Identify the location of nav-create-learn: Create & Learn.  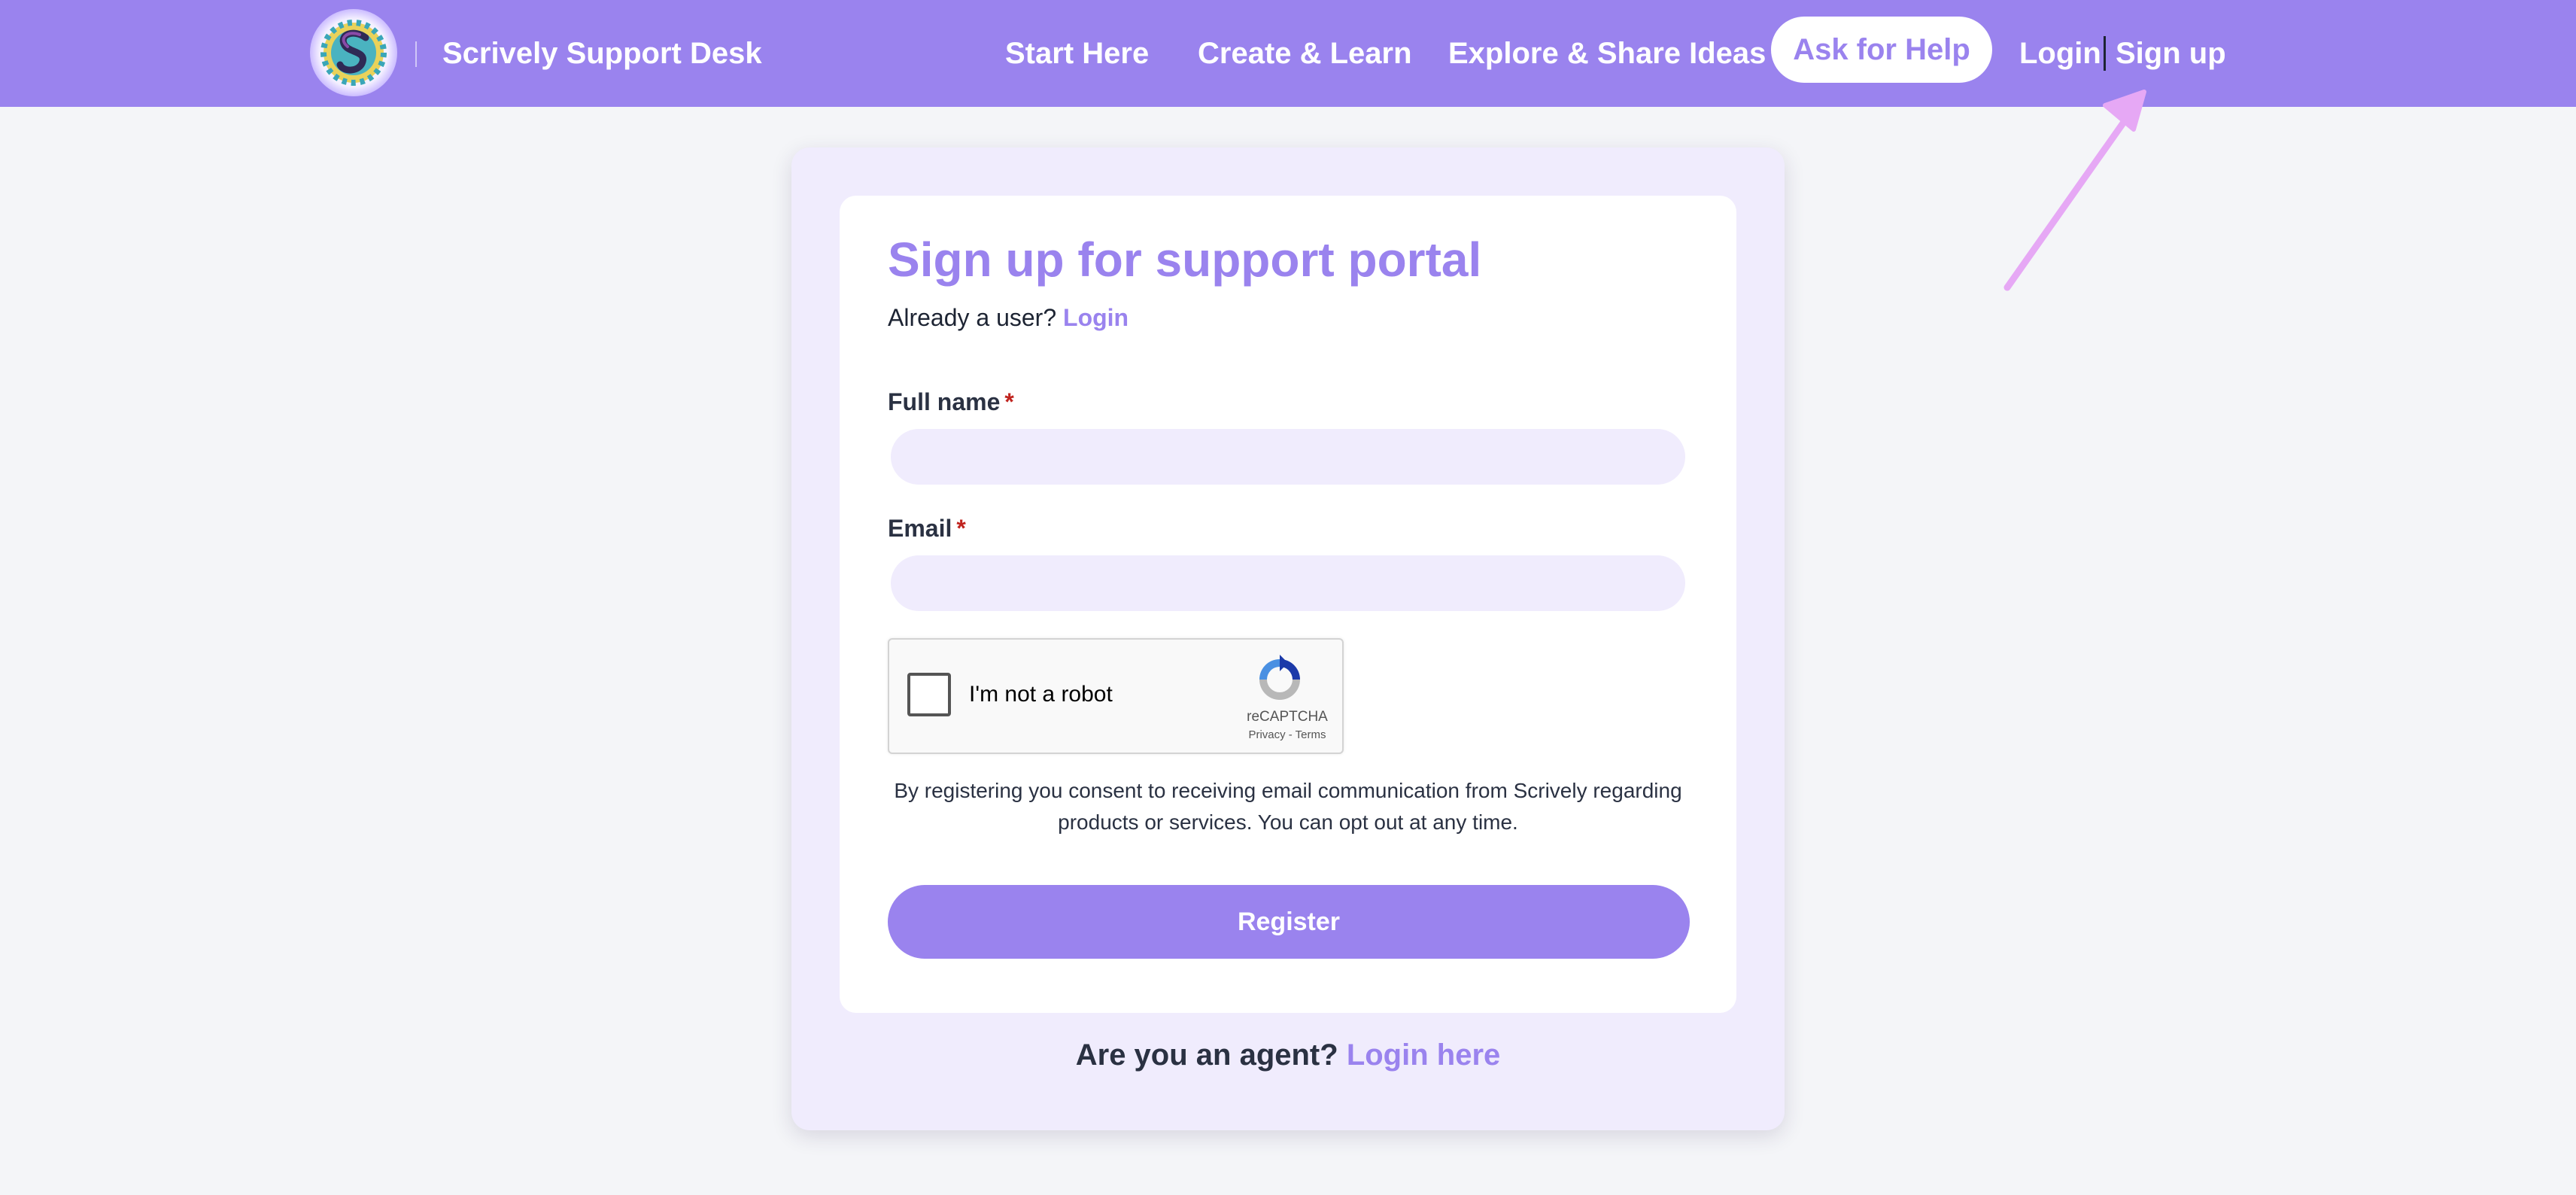
(1305, 53).